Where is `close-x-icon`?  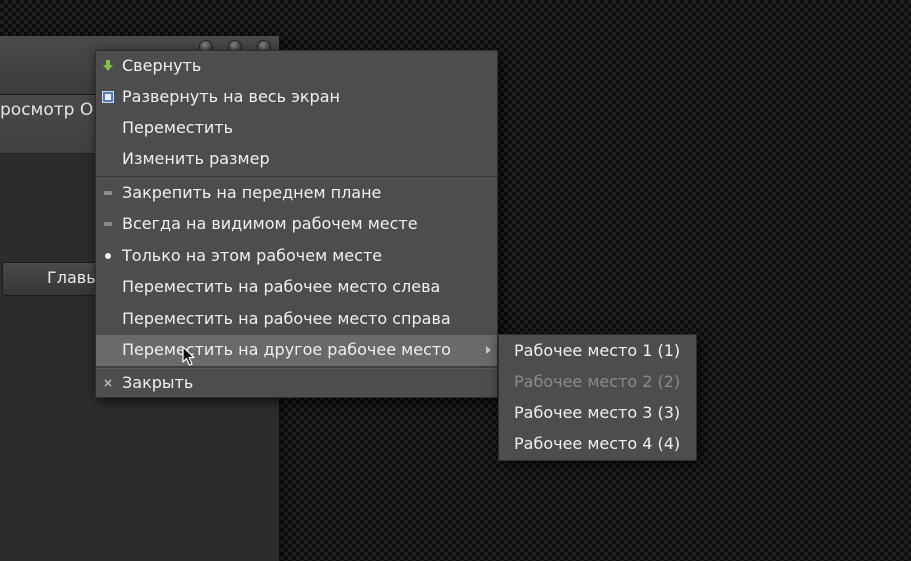 close-x-icon is located at coordinates (108, 383).